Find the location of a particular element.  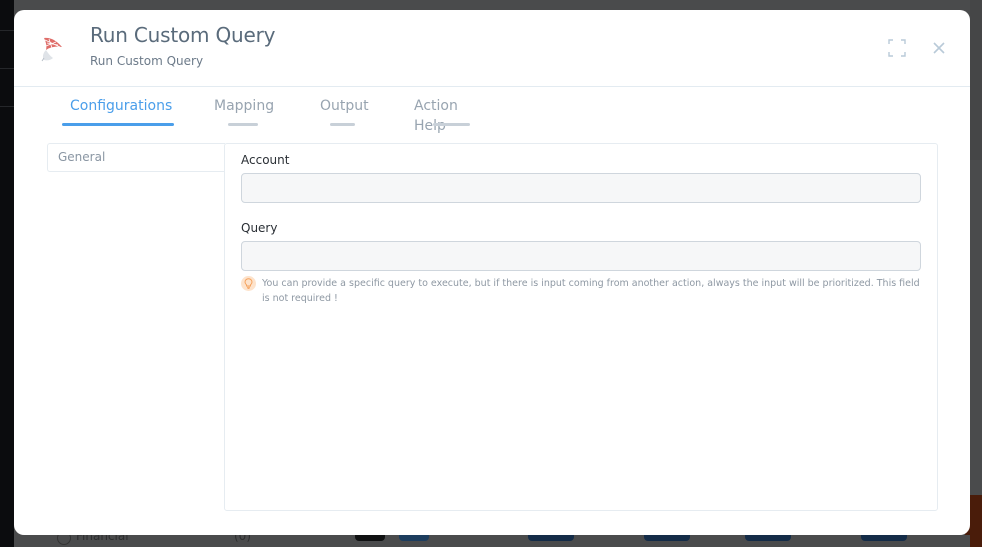

side-nav-item-general: General is located at coordinates (81, 157).